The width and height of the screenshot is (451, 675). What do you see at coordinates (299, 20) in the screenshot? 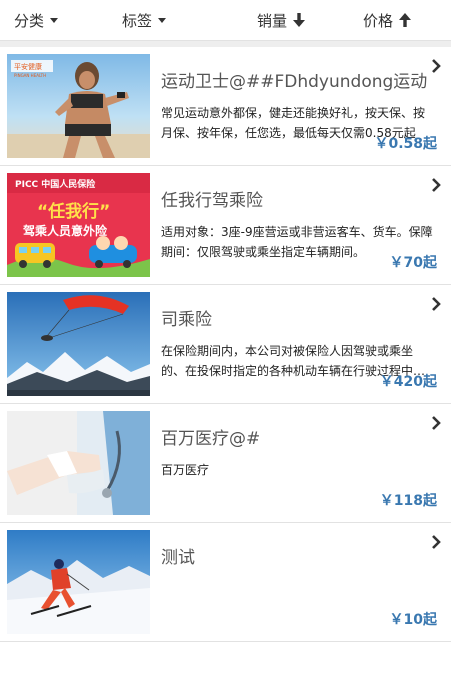
I see `arrow-down-icon` at bounding box center [299, 20].